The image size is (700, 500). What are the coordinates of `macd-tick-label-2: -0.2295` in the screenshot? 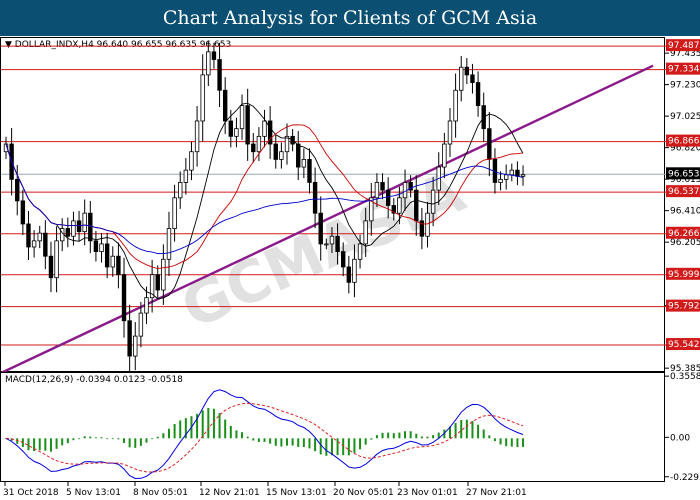 It's located at (685, 478).